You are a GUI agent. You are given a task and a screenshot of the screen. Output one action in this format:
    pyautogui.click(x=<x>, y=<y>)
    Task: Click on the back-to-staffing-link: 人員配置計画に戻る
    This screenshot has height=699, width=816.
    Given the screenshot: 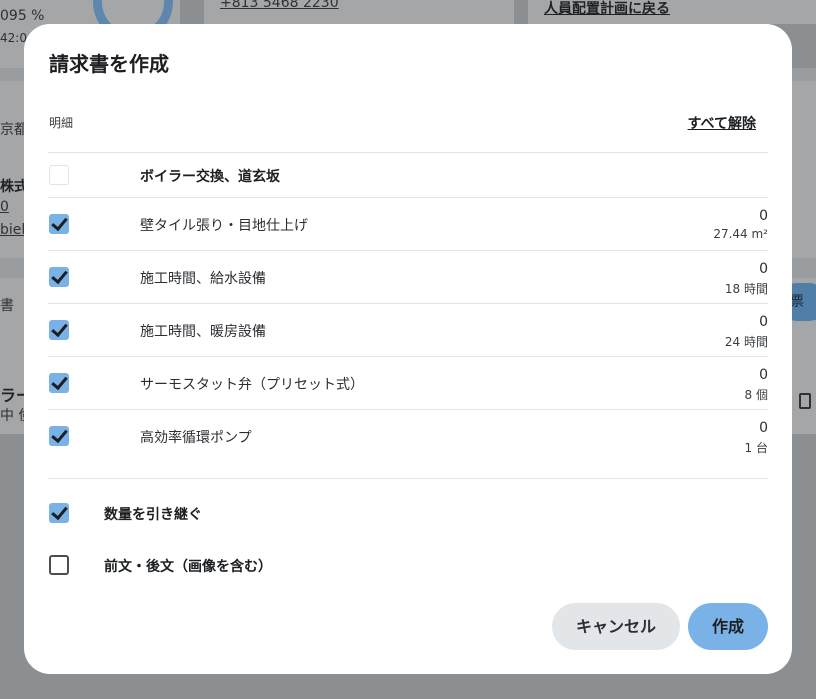 What is the action you would take?
    pyautogui.click(x=607, y=9)
    